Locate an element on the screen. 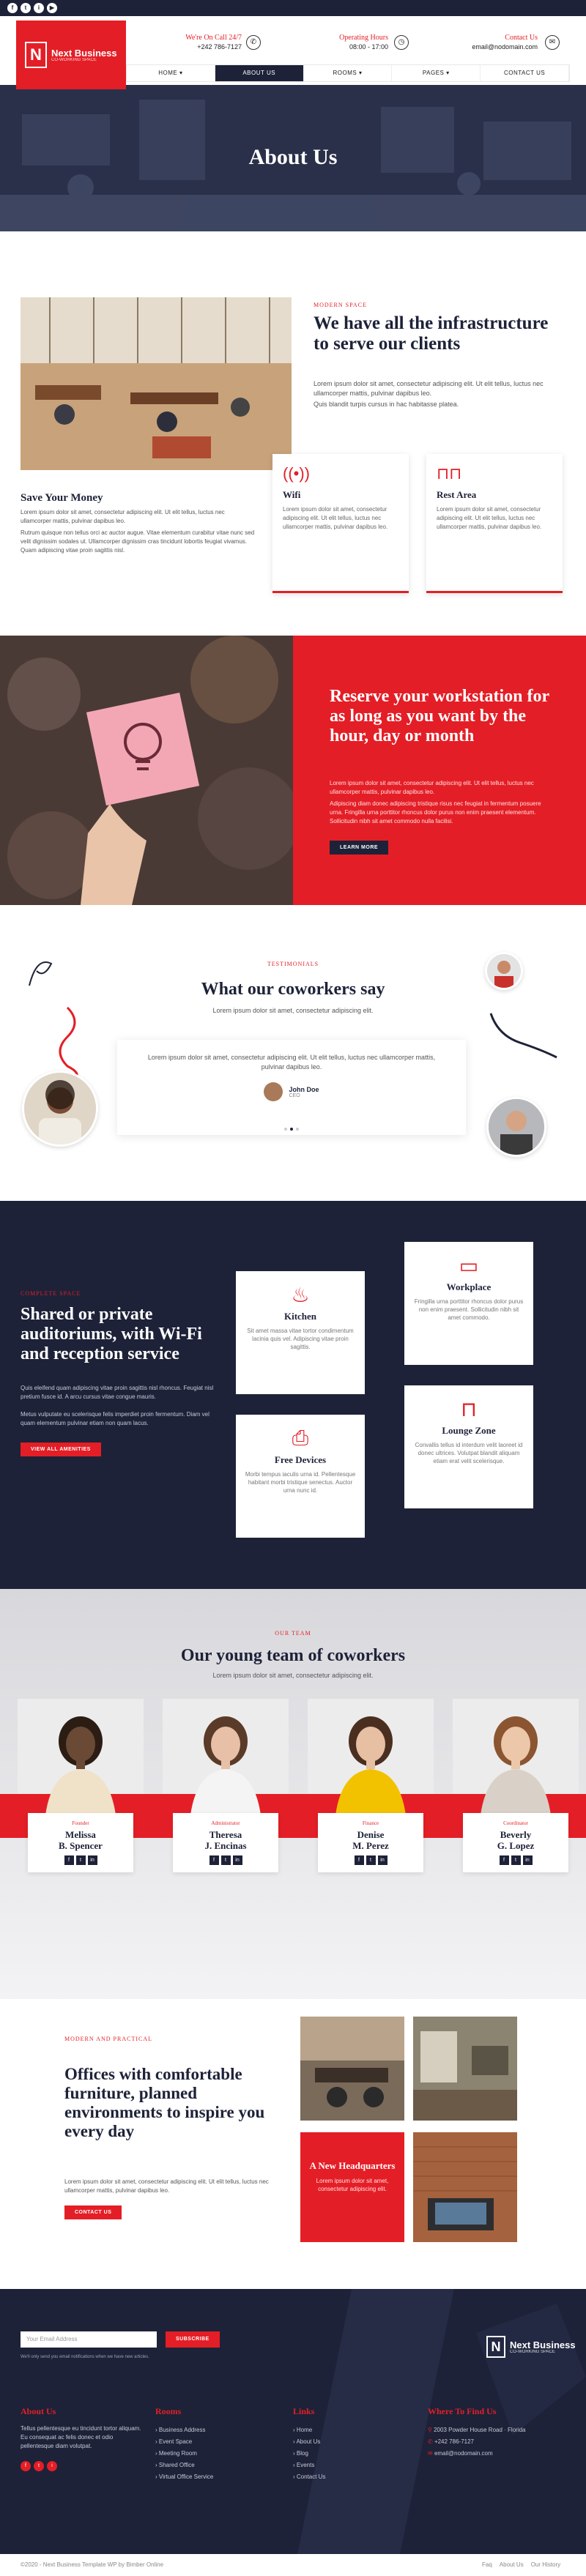  footer-address: ⚲ 2003 Powder House Road · Florida is located at coordinates (477, 2430).